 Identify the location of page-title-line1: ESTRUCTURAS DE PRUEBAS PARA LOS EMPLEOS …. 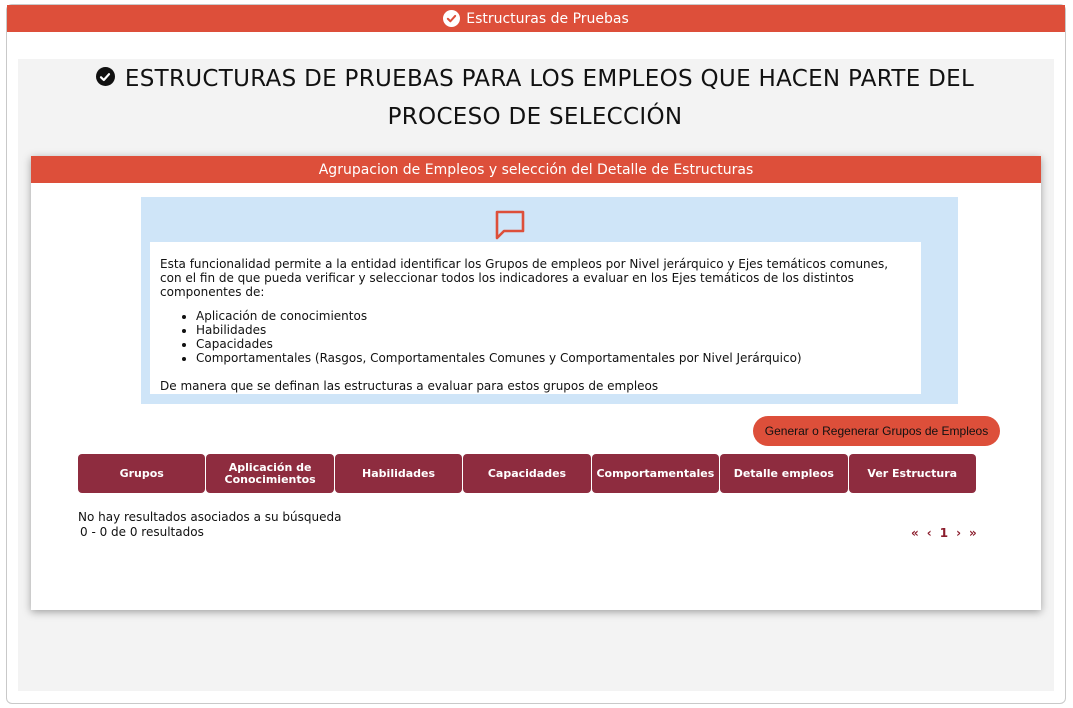
(549, 79).